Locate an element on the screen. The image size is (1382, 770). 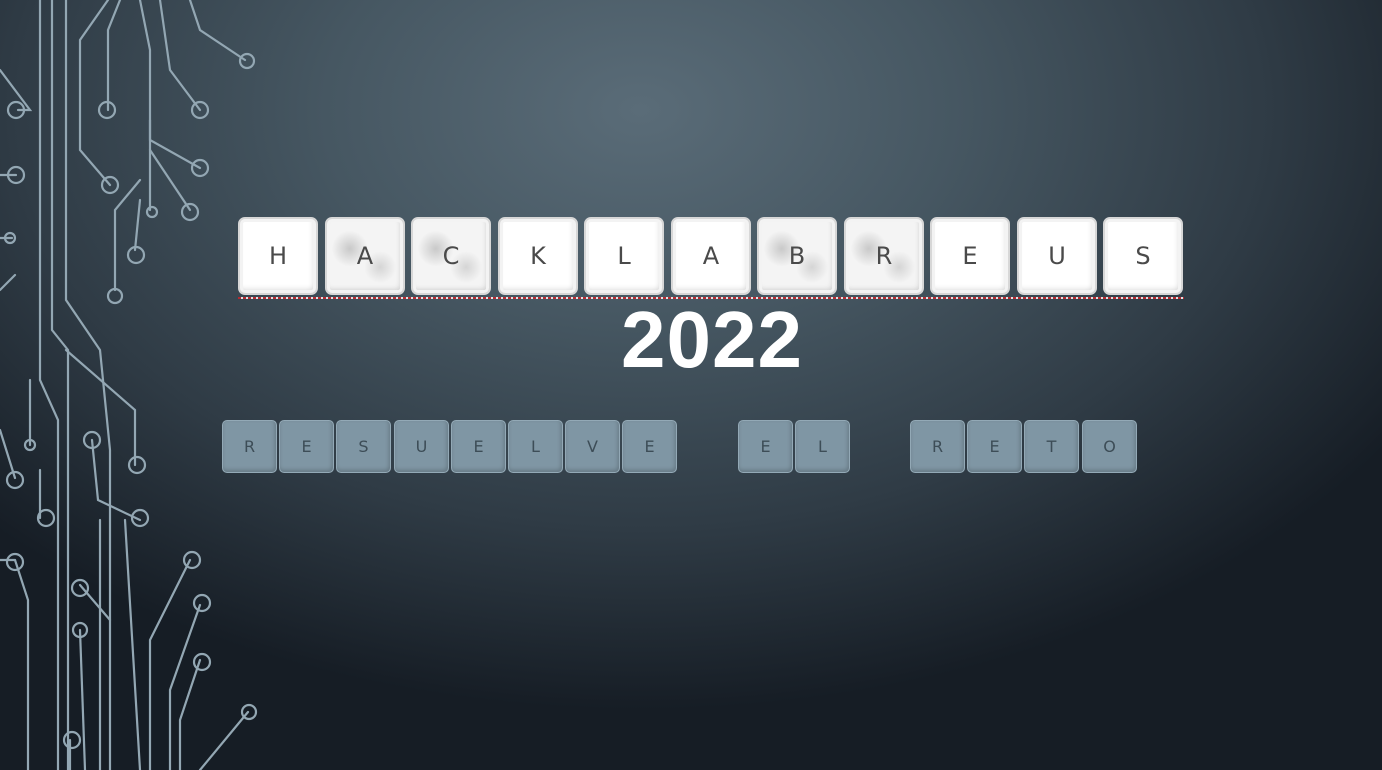
title-keycap: S is located at coordinates (1143, 256).